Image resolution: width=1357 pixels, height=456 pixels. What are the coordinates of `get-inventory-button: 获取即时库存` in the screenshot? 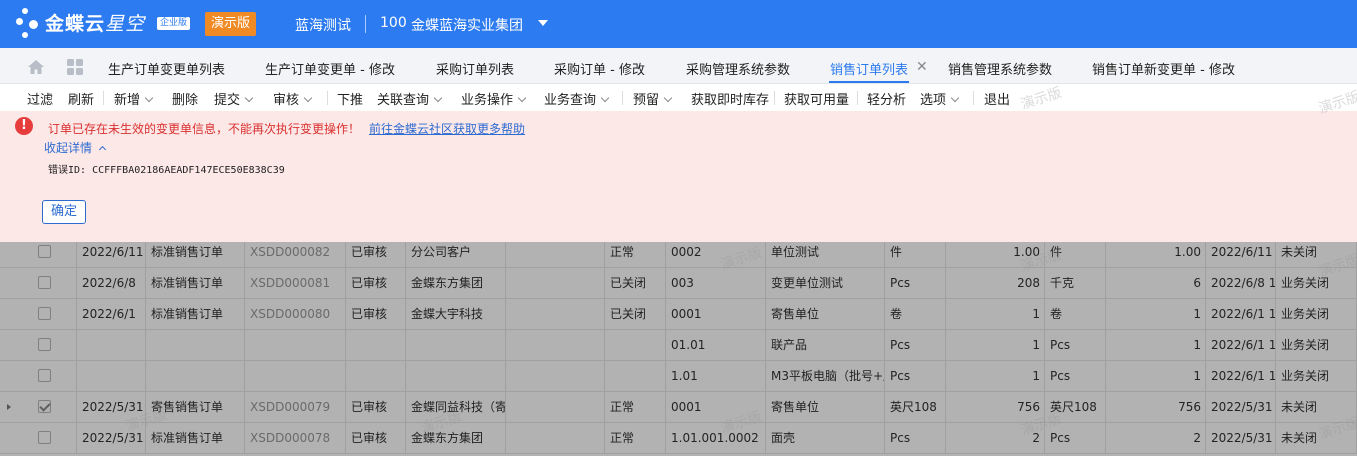 It's located at (730, 98).